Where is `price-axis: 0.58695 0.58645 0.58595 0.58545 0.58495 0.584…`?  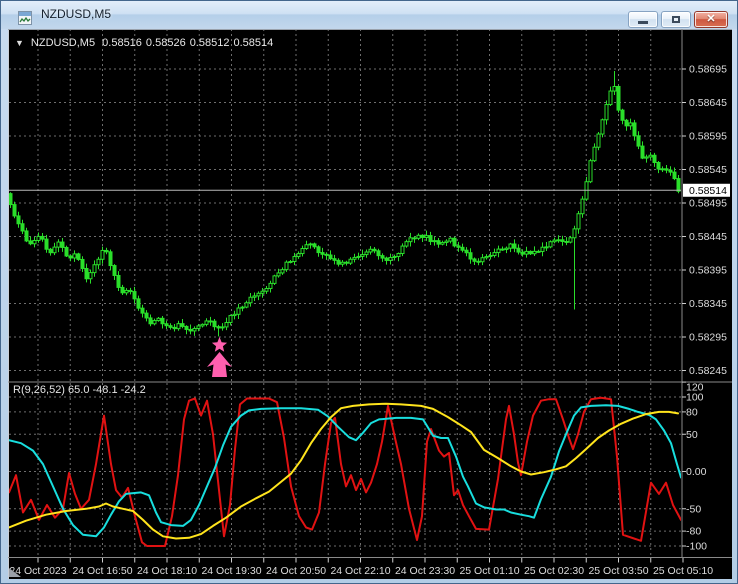
price-axis: 0.58695 0.58645 0.58595 0.58545 0.58495 0.584… is located at coordinates (706, 221).